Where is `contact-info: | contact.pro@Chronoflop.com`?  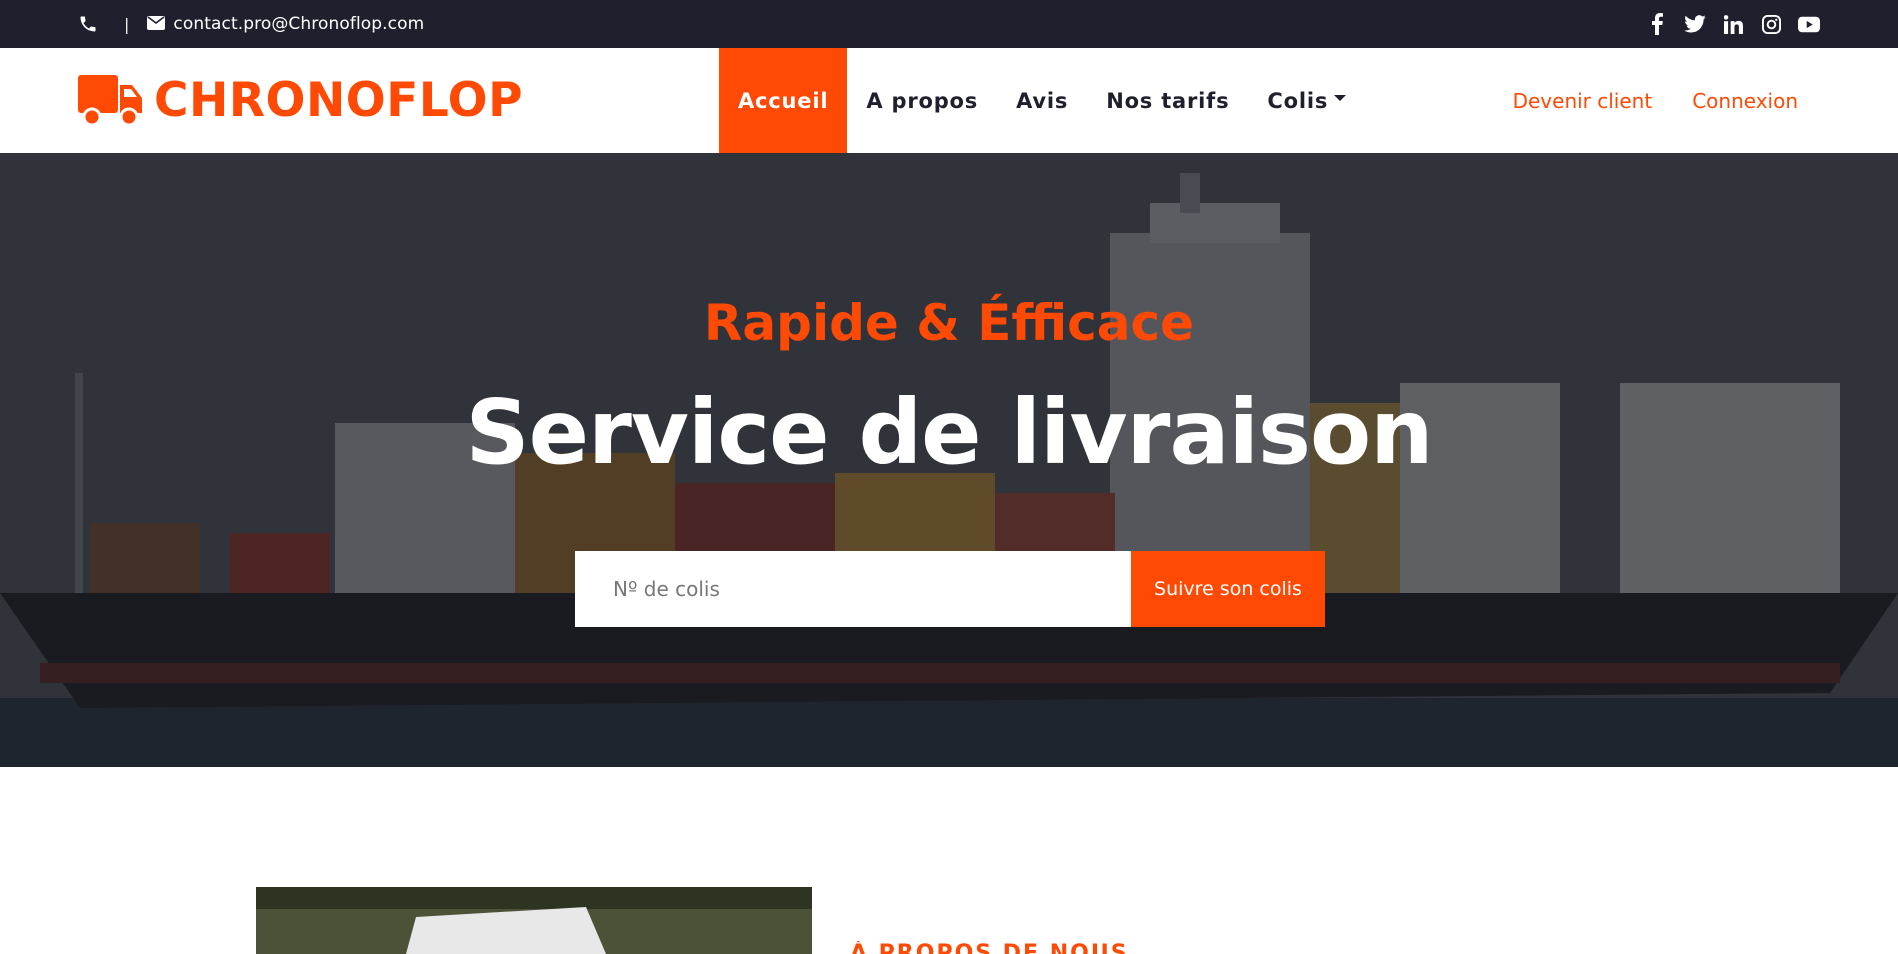 contact-info: | contact.pro@Chronoflop.com is located at coordinates (251, 24).